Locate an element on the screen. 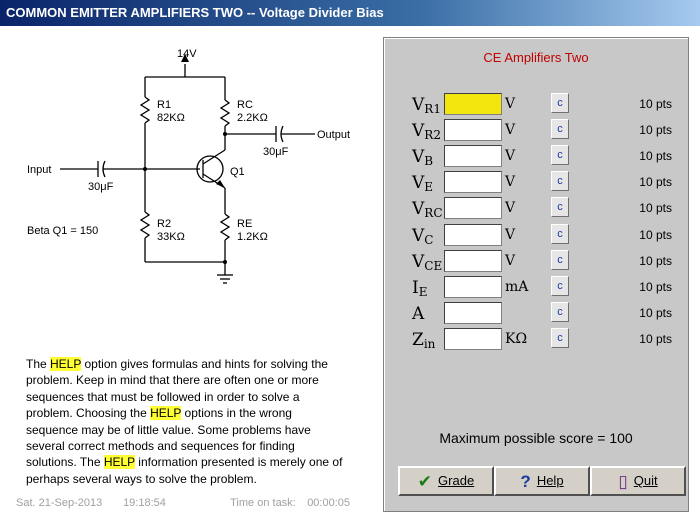 Image resolution: width=700 pixels, height=525 pixels. answer-row: VB Vc 10 pts is located at coordinates (536, 158).